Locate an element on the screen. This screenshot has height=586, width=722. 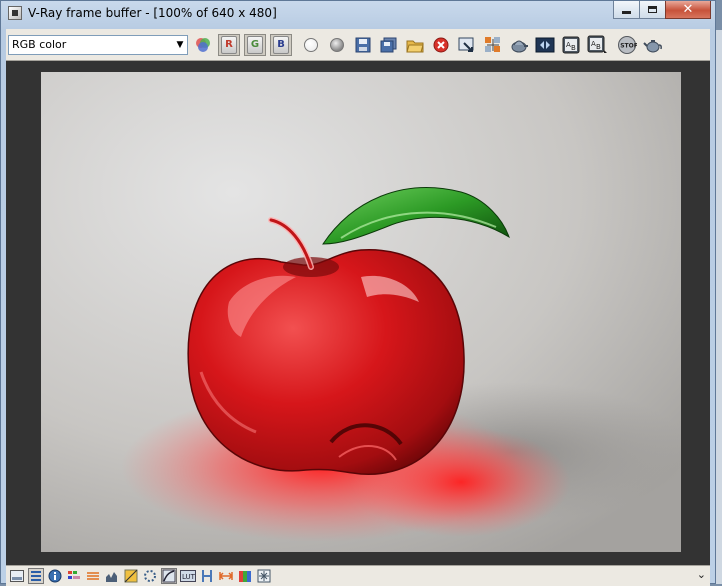
histogram-icon is located at coordinates (111, 577).